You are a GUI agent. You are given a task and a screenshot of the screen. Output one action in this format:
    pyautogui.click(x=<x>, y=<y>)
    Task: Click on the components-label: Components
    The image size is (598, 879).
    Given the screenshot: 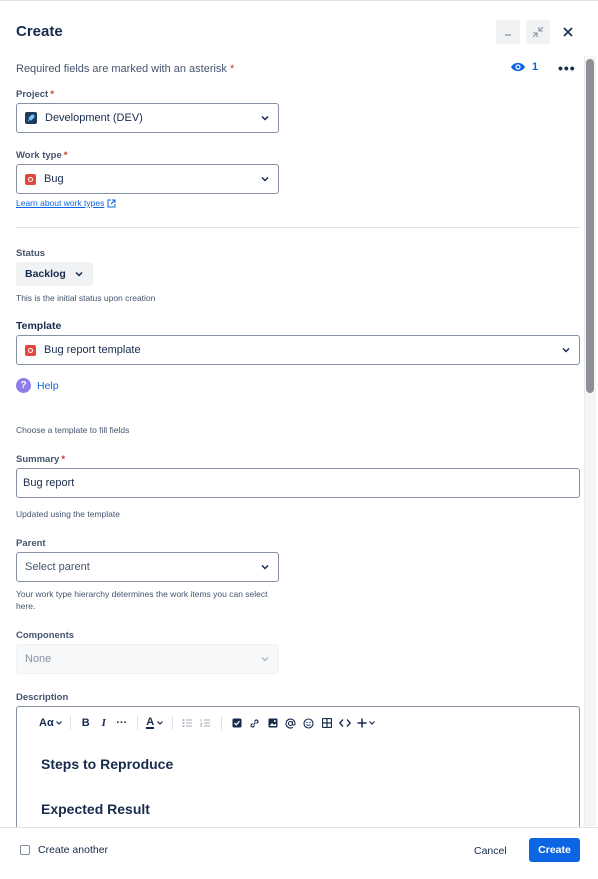 What is the action you would take?
    pyautogui.click(x=45, y=635)
    